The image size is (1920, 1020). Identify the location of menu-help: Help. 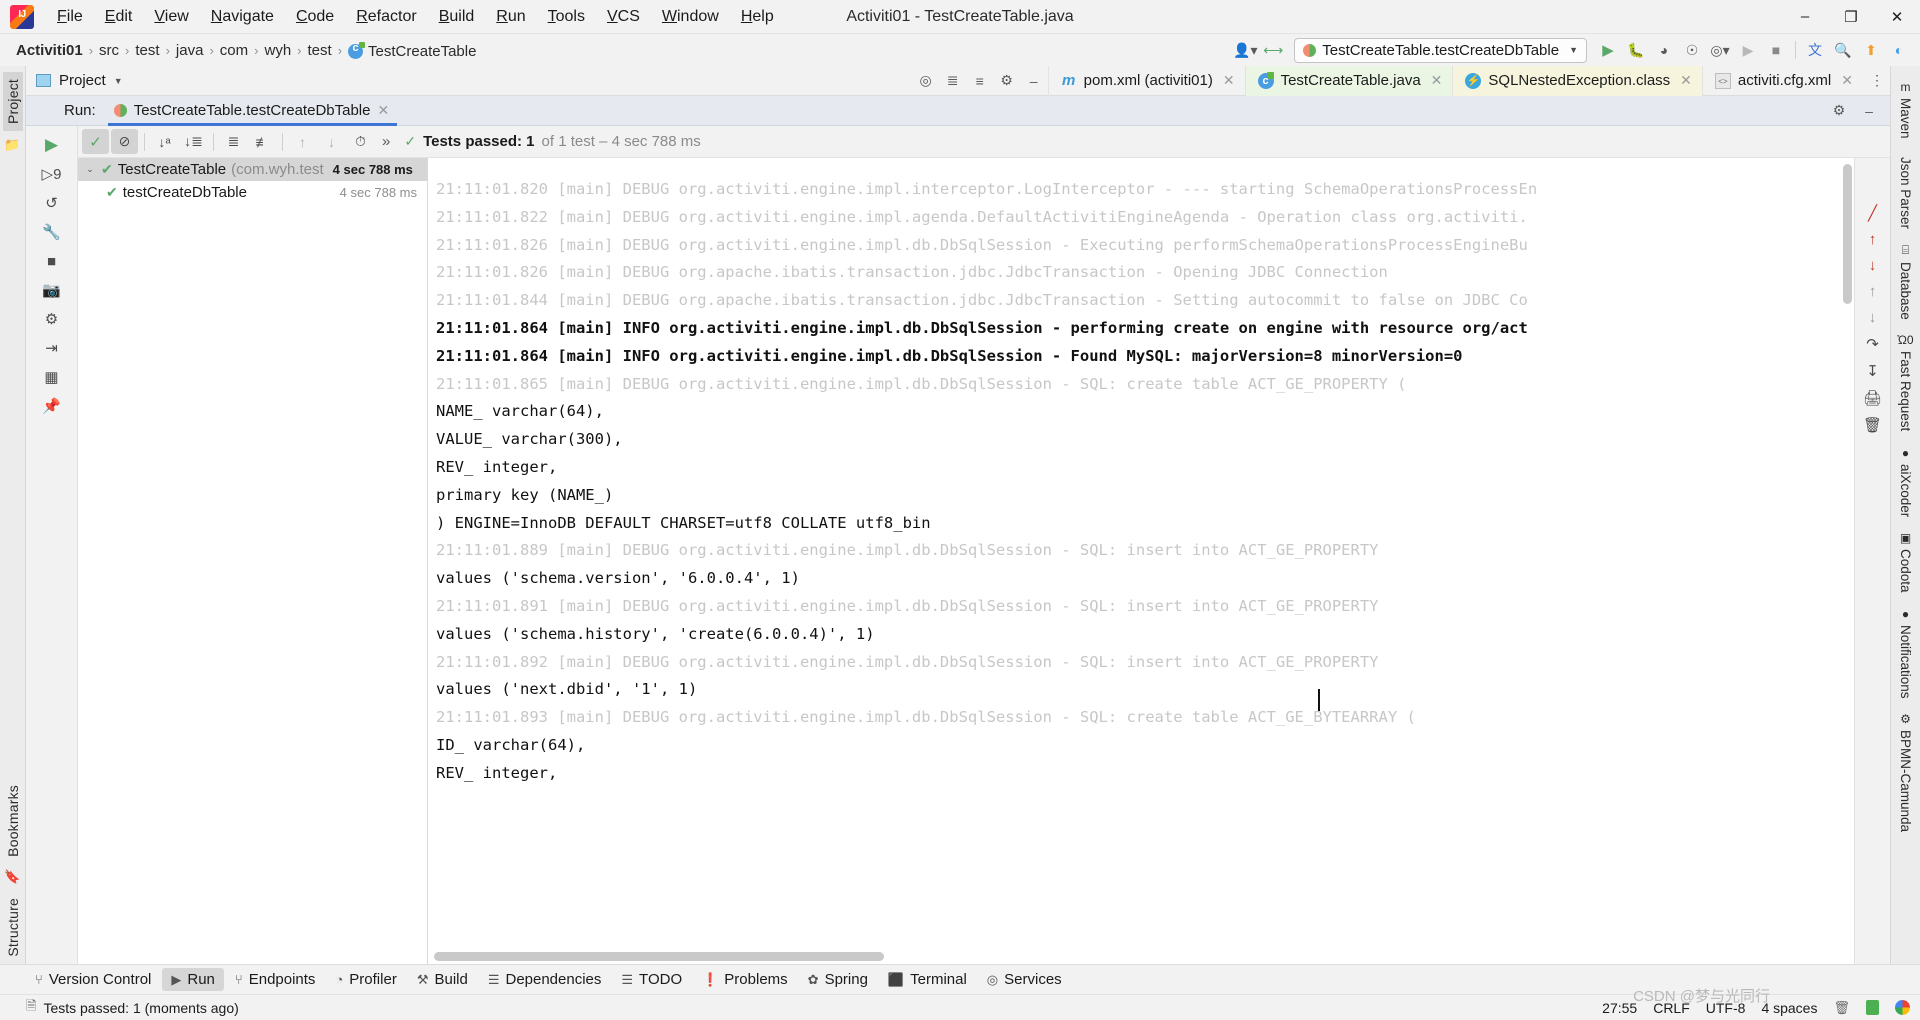
(757, 17).